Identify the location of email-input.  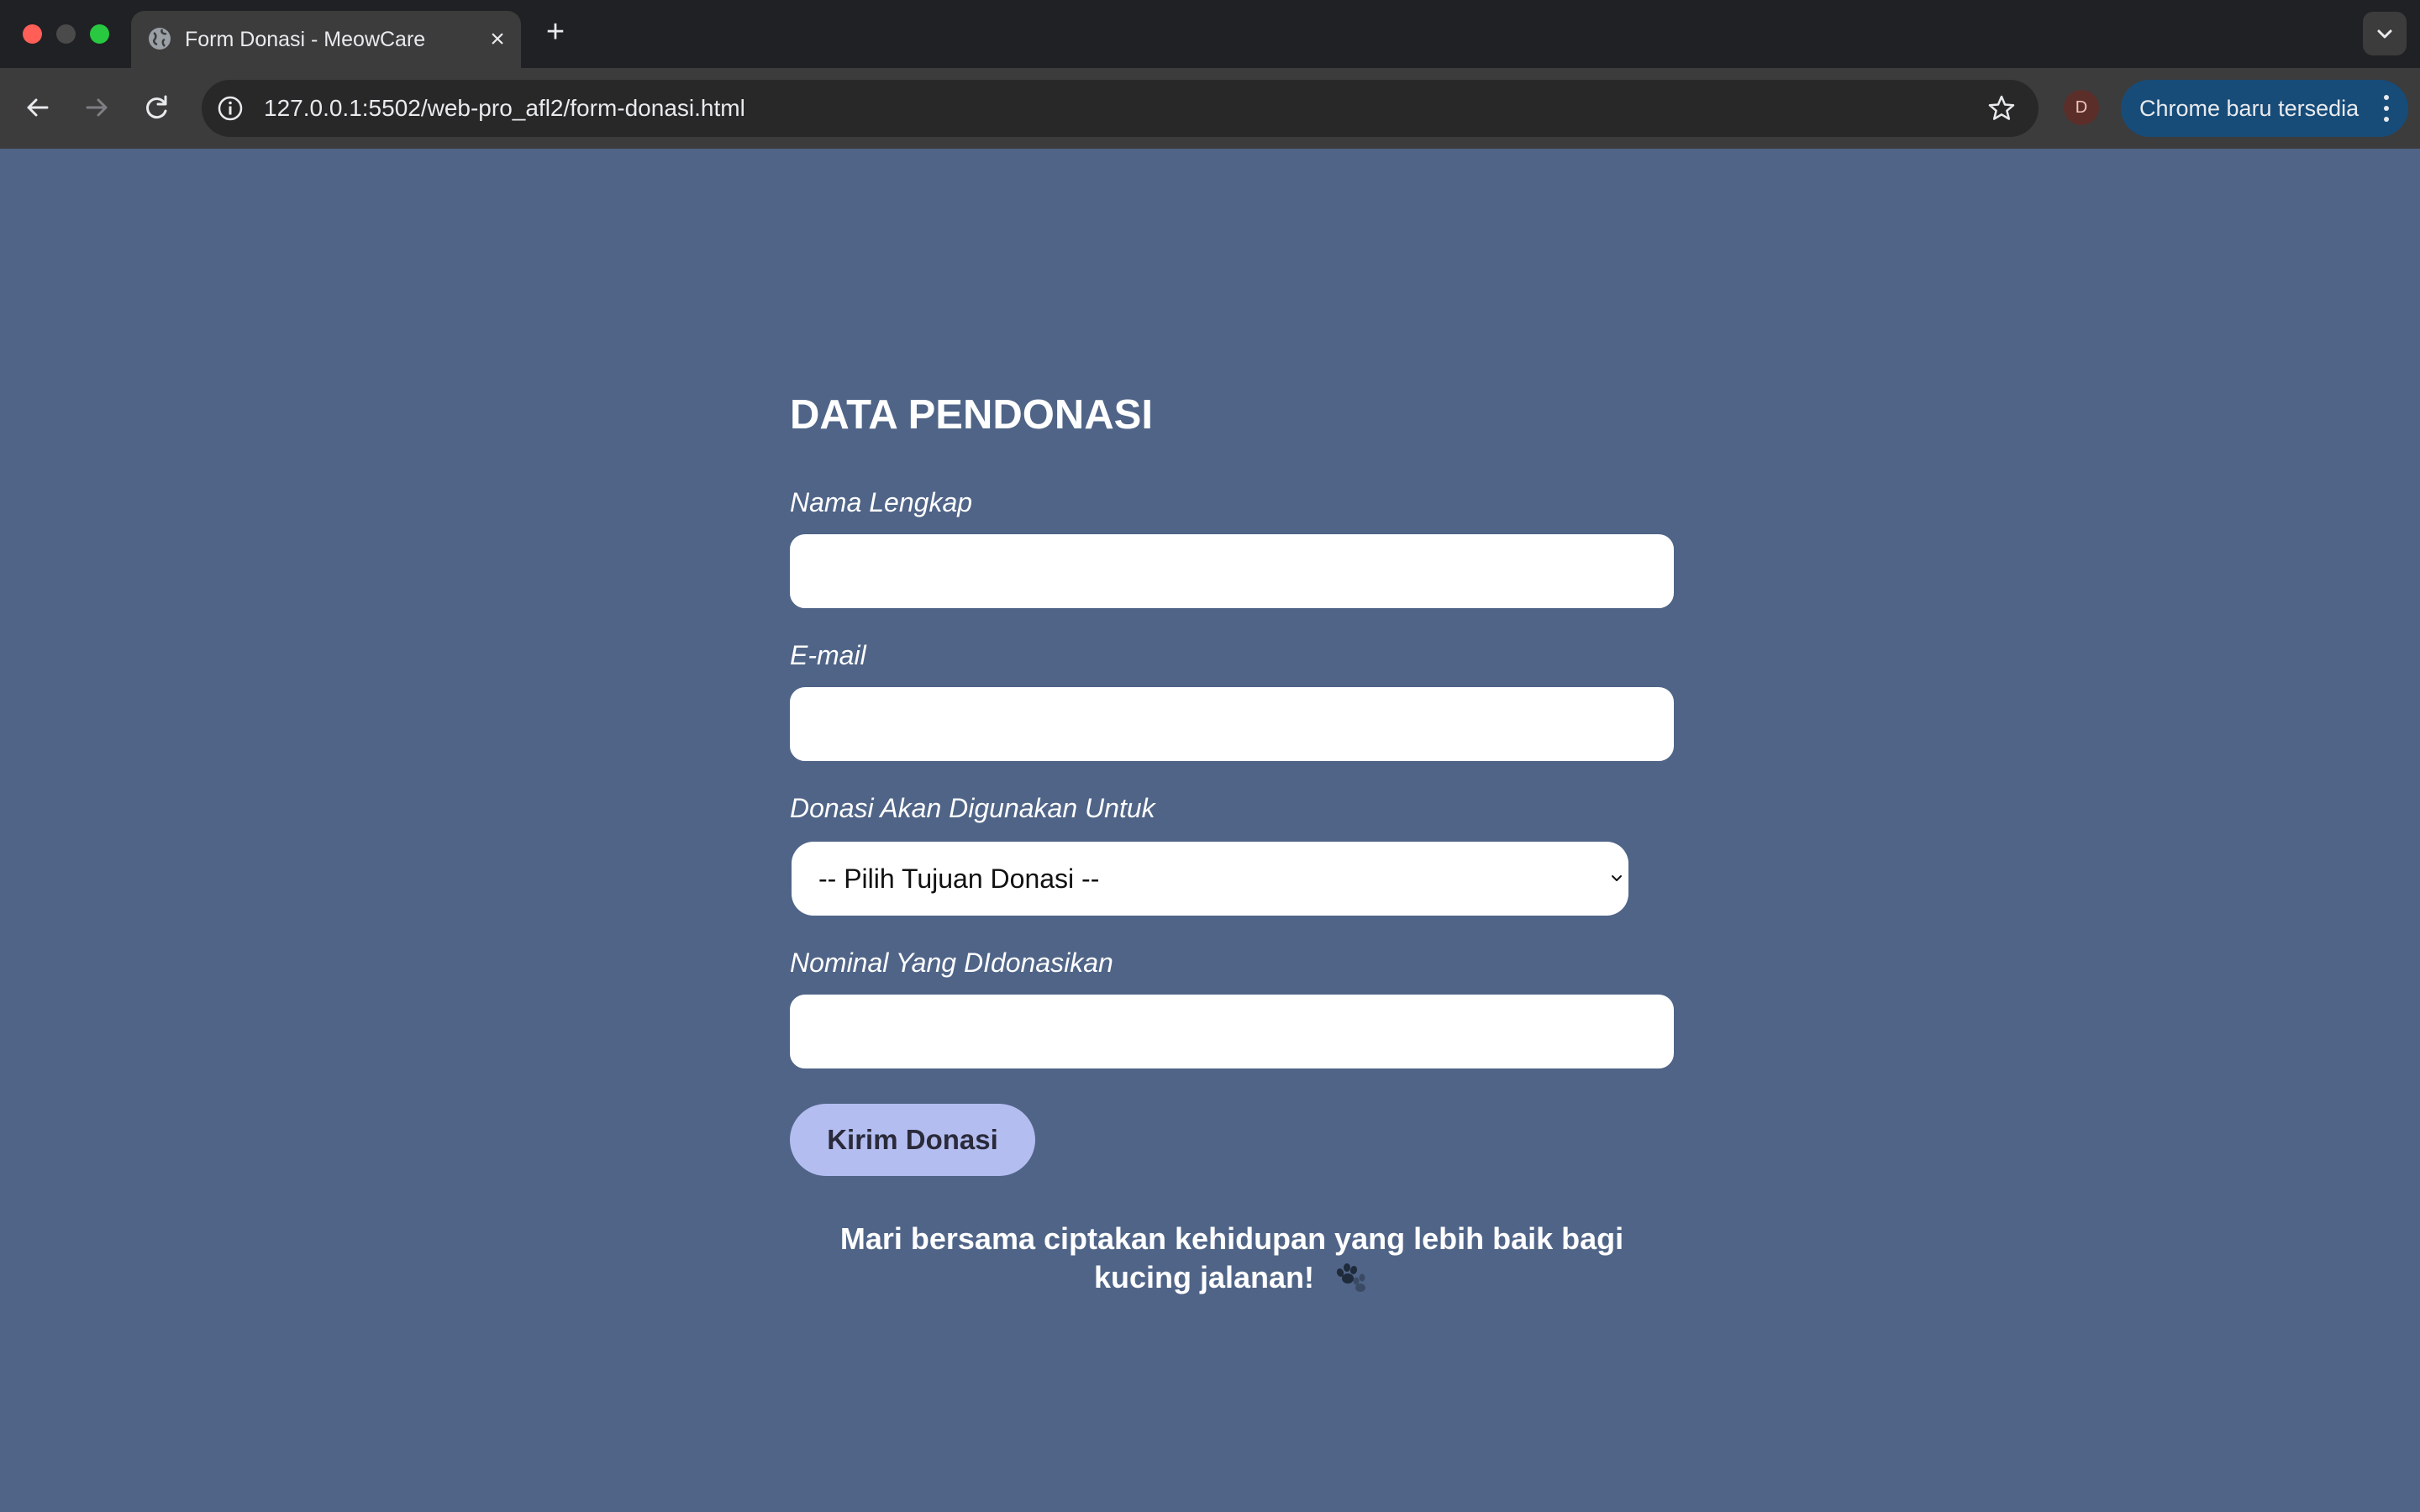
(1232, 724).